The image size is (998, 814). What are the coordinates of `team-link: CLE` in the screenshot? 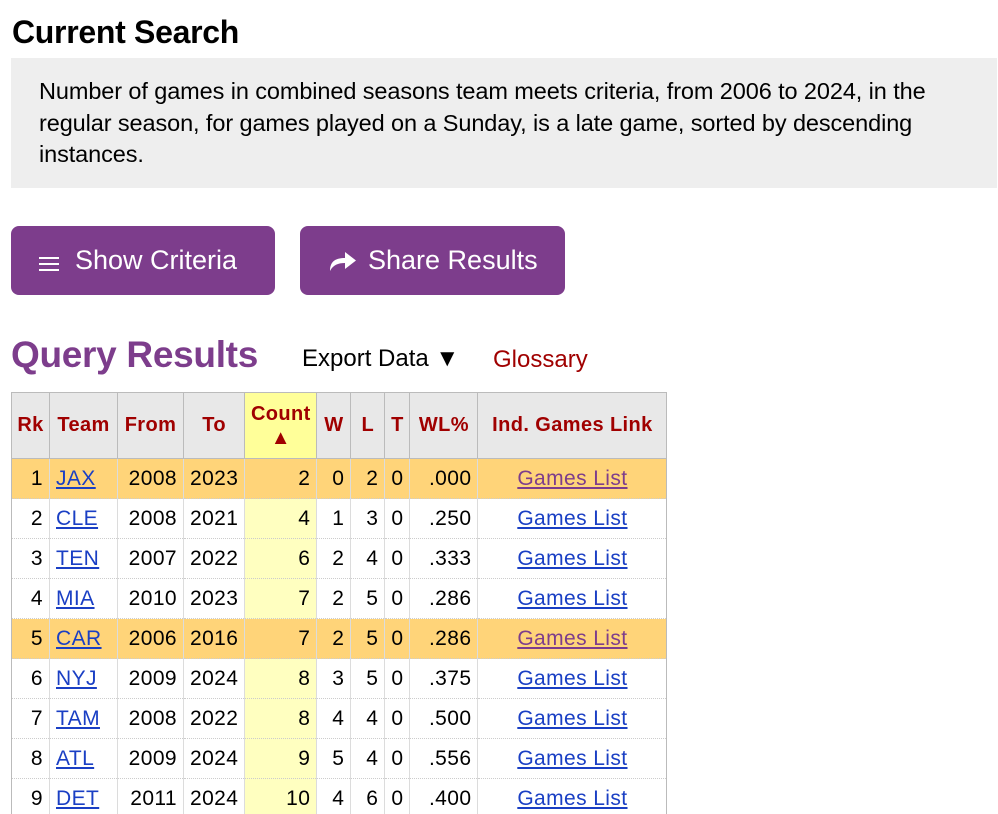 It's located at (77, 518).